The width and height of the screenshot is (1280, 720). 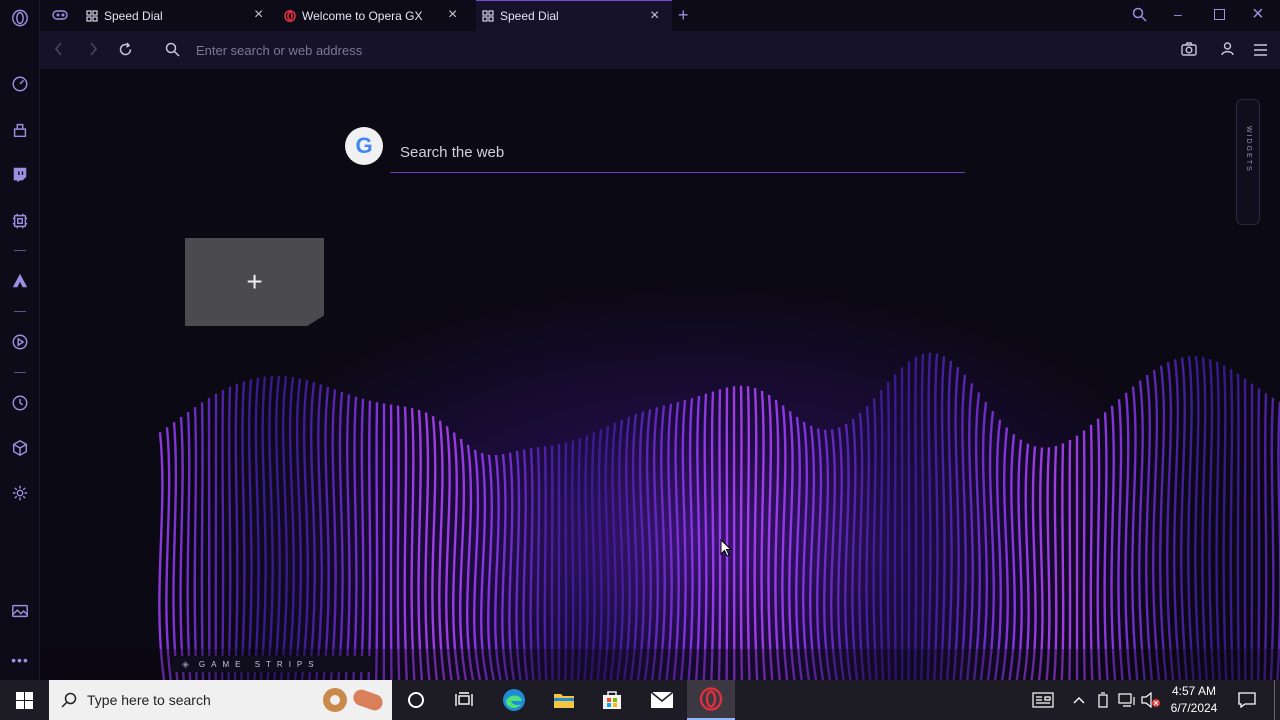 What do you see at coordinates (254, 282) in the screenshot?
I see `add-site-tile: +` at bounding box center [254, 282].